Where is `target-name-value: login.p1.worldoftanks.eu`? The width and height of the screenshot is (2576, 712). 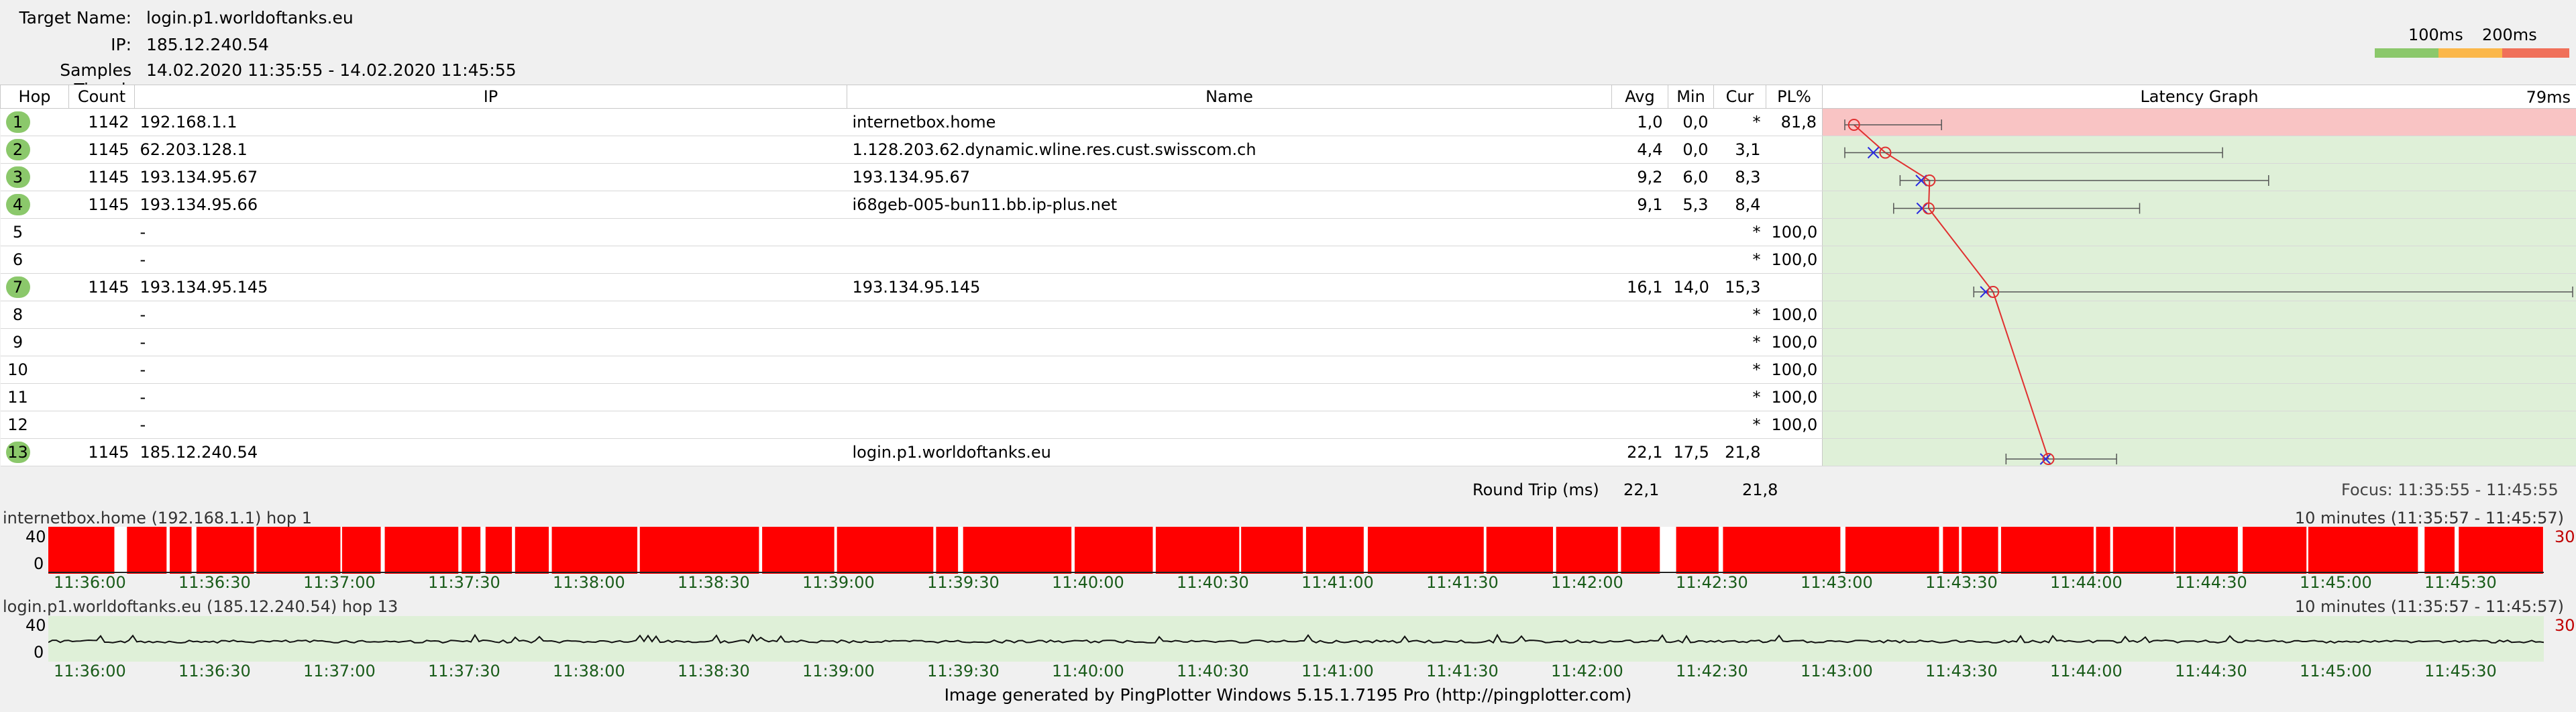
target-name-value: login.p1.worldoftanks.eu is located at coordinates (250, 18).